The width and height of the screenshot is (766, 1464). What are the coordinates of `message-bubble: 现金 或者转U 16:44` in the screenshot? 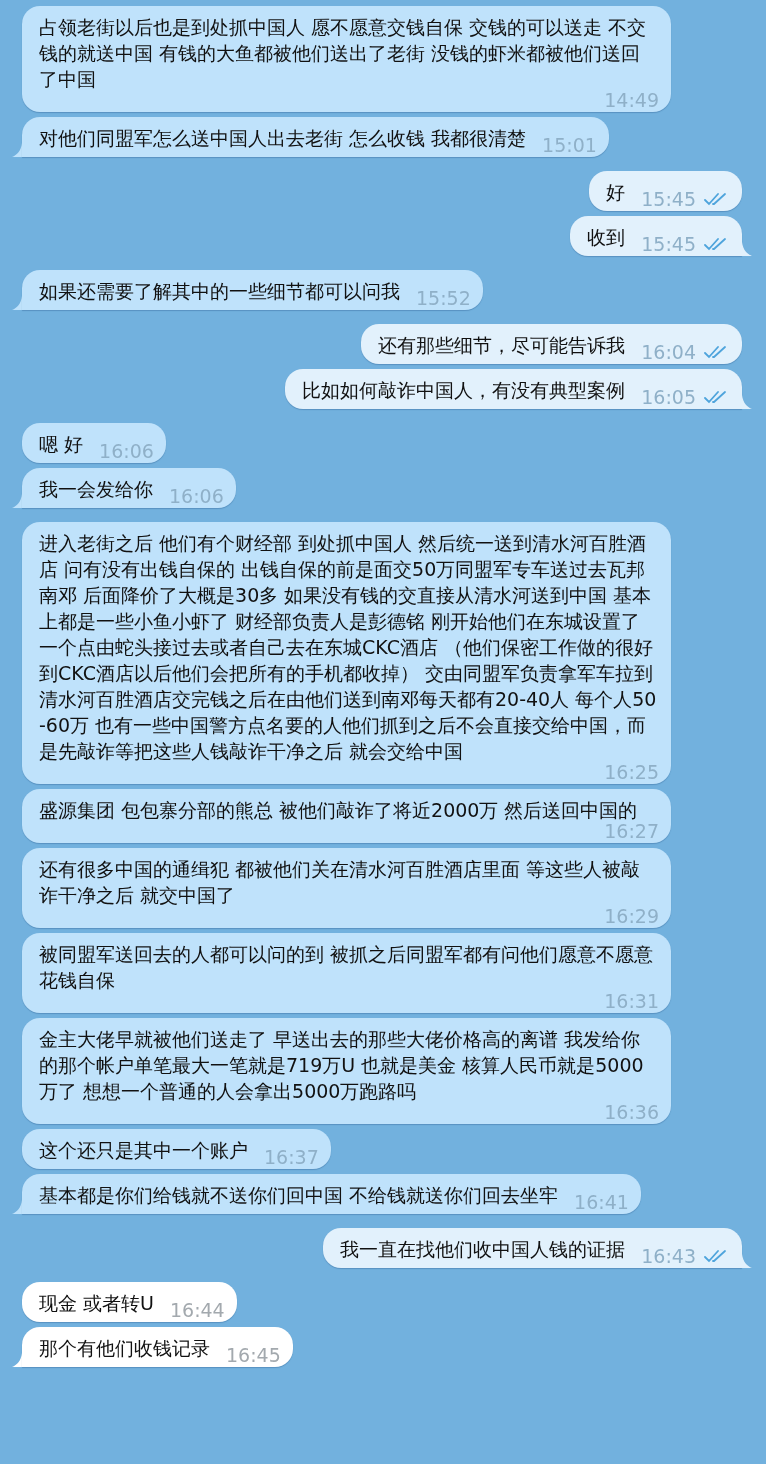 It's located at (129, 1302).